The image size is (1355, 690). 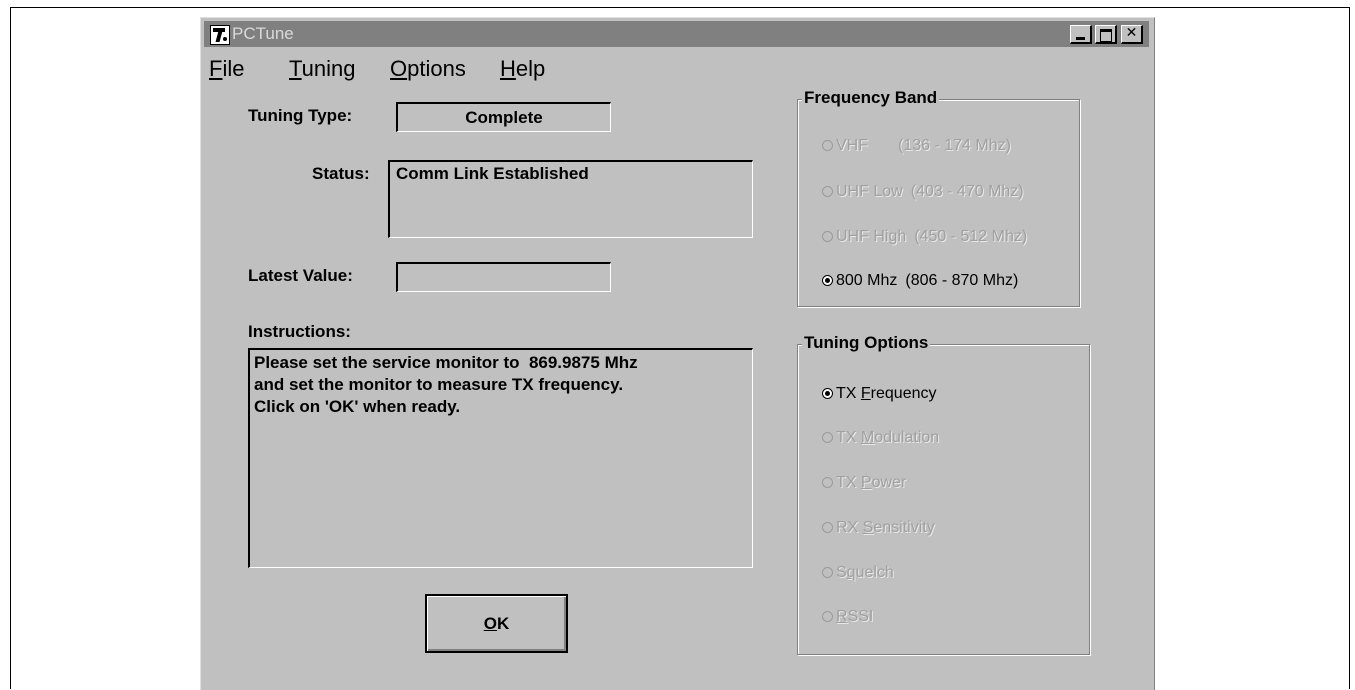 What do you see at coordinates (295, 68) in the screenshot?
I see `menu-tuning-mnemonic: T` at bounding box center [295, 68].